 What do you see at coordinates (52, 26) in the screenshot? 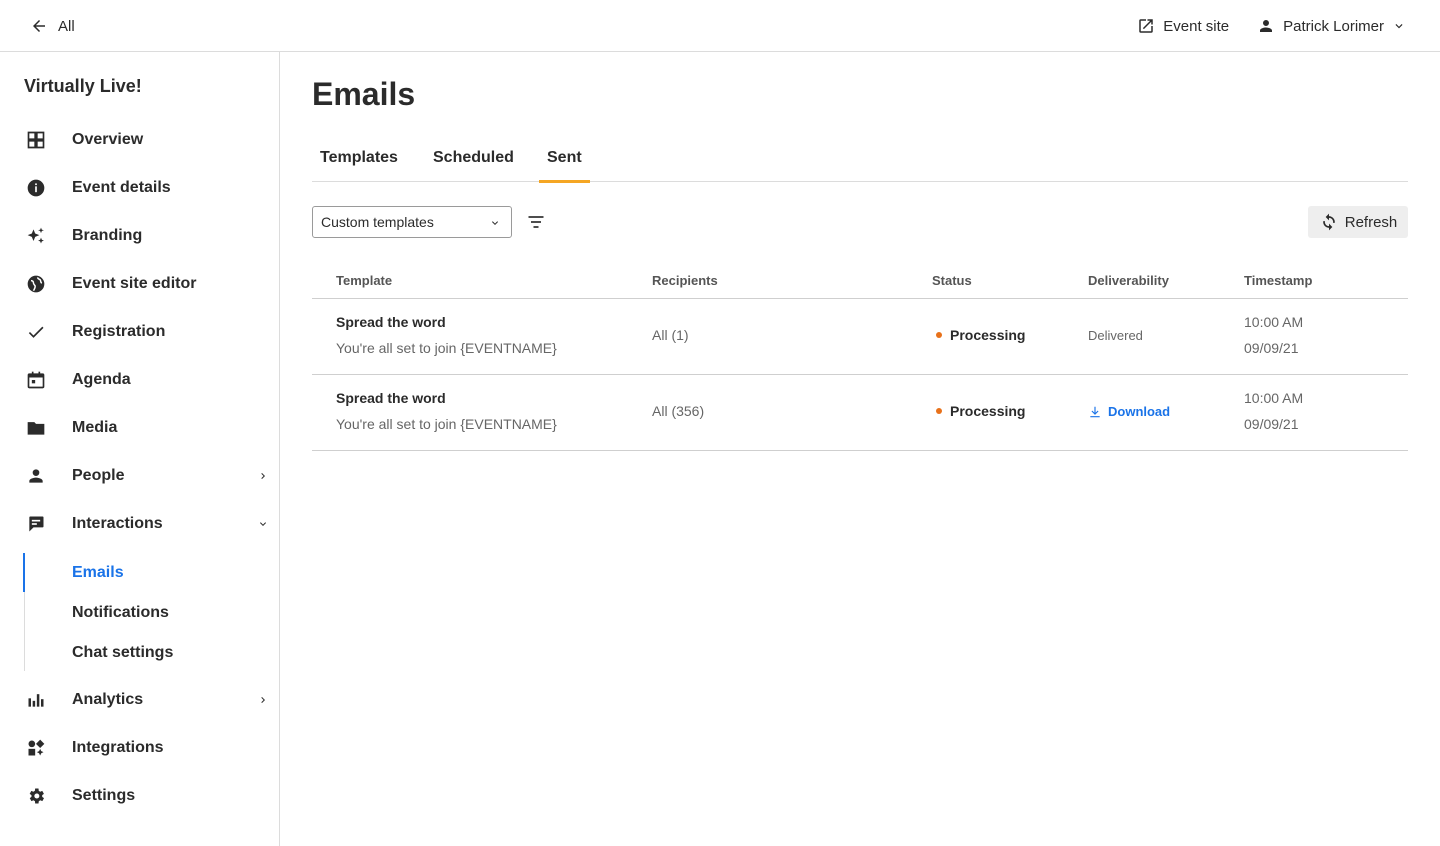
I see `back-to-all-button: All` at bounding box center [52, 26].